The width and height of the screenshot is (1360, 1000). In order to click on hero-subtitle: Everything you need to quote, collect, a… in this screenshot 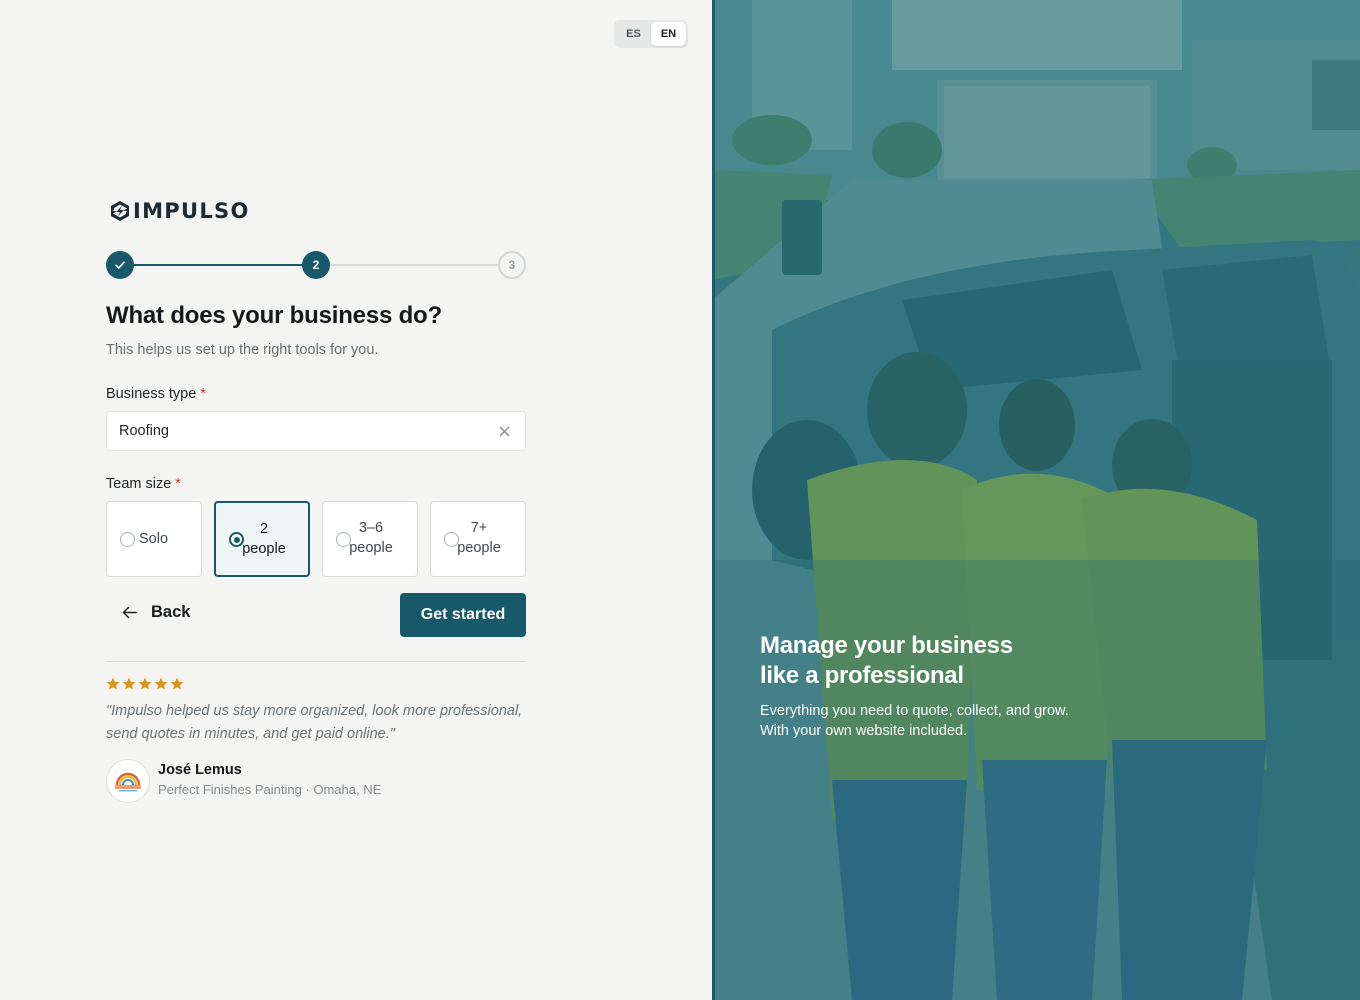, I will do `click(914, 721)`.